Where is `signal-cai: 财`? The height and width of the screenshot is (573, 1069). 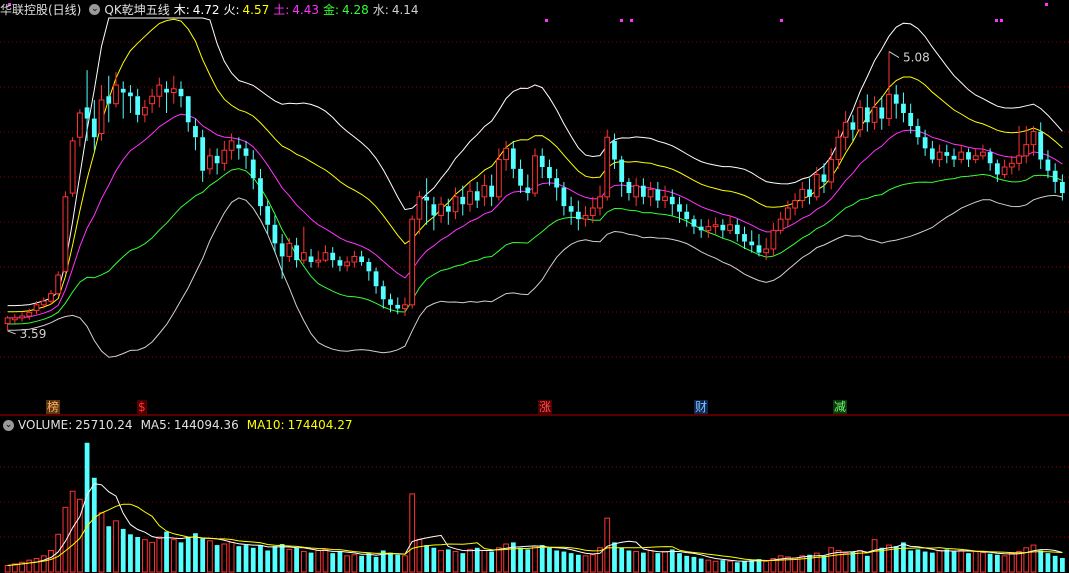
signal-cai: 财 is located at coordinates (701, 407).